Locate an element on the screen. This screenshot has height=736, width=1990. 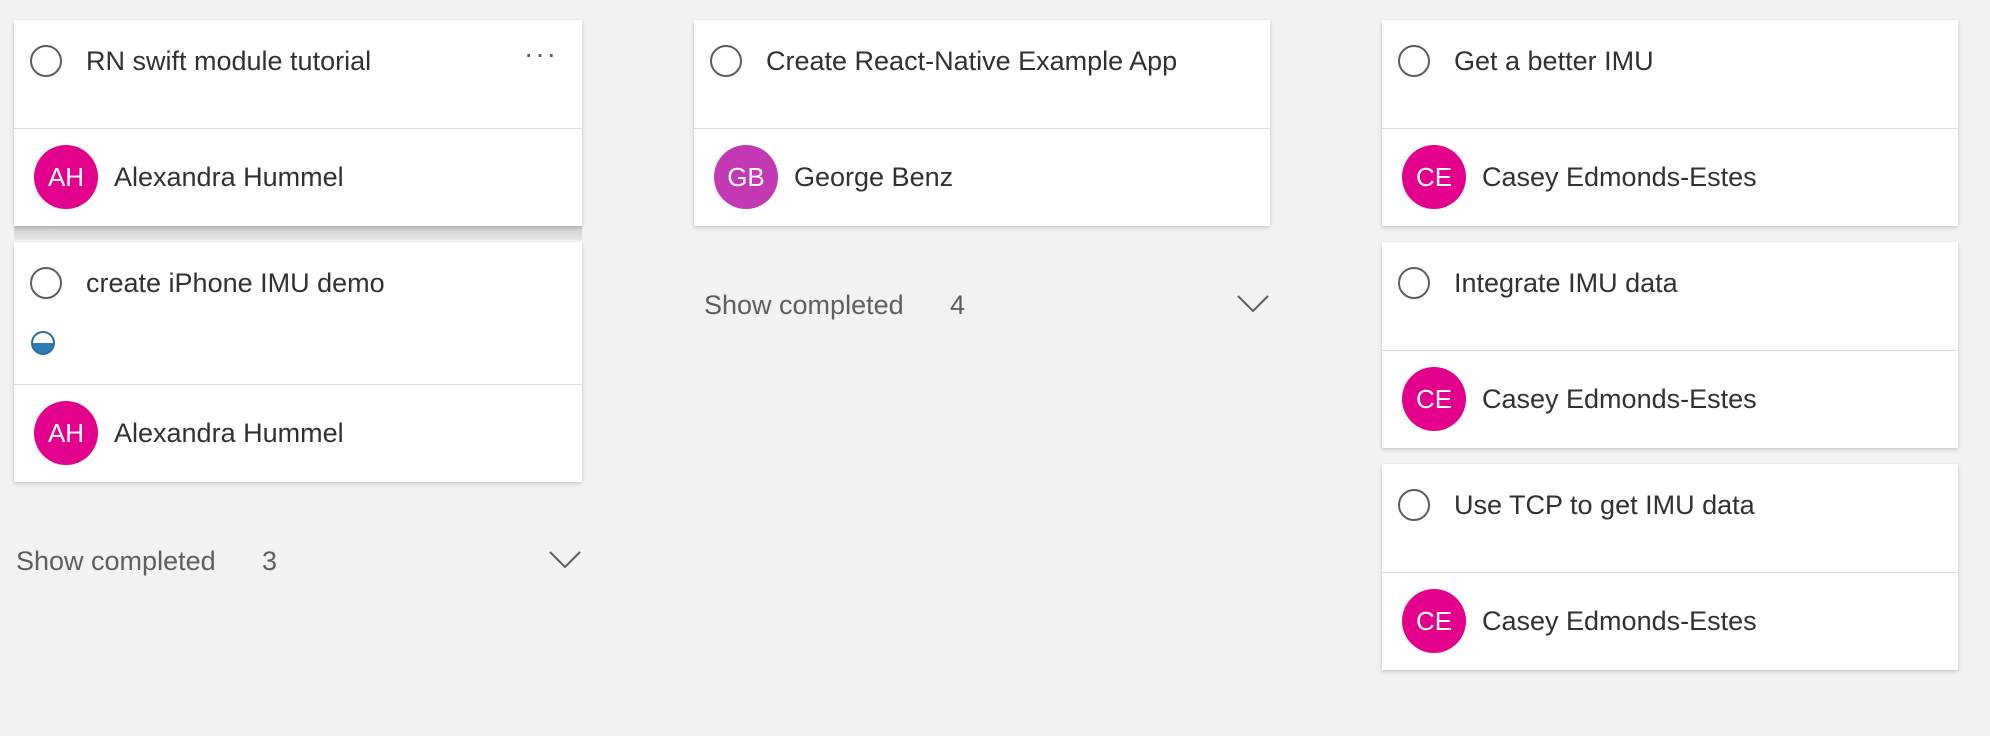
completed-count: 4 is located at coordinates (958, 305).